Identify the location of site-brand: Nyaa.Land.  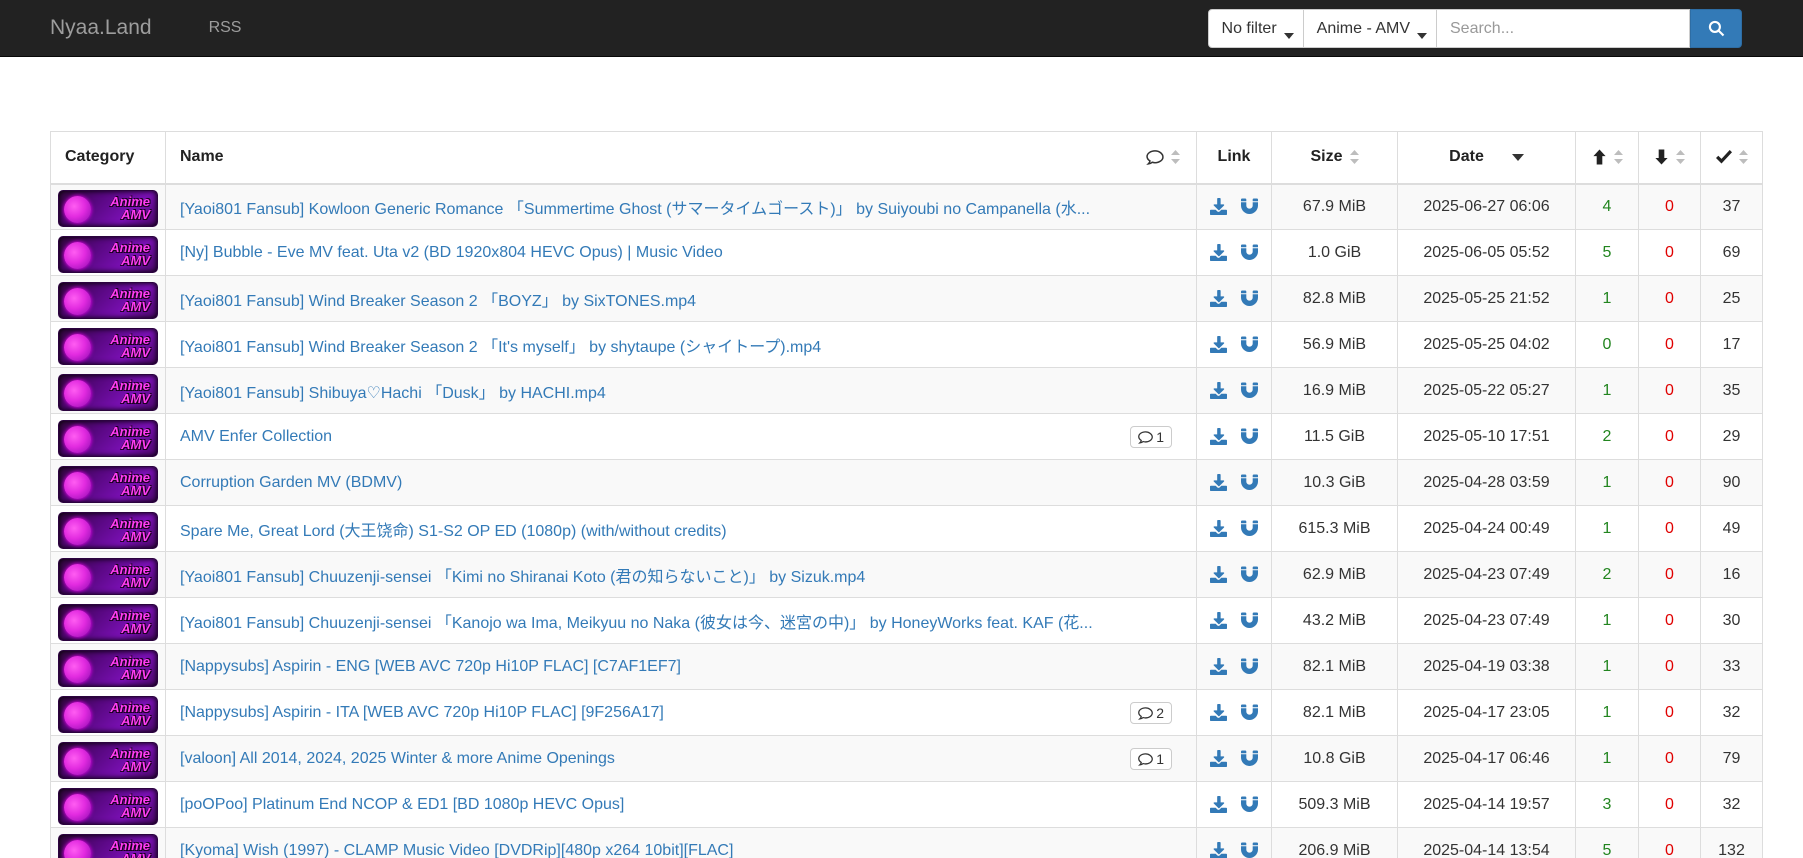
(101, 28).